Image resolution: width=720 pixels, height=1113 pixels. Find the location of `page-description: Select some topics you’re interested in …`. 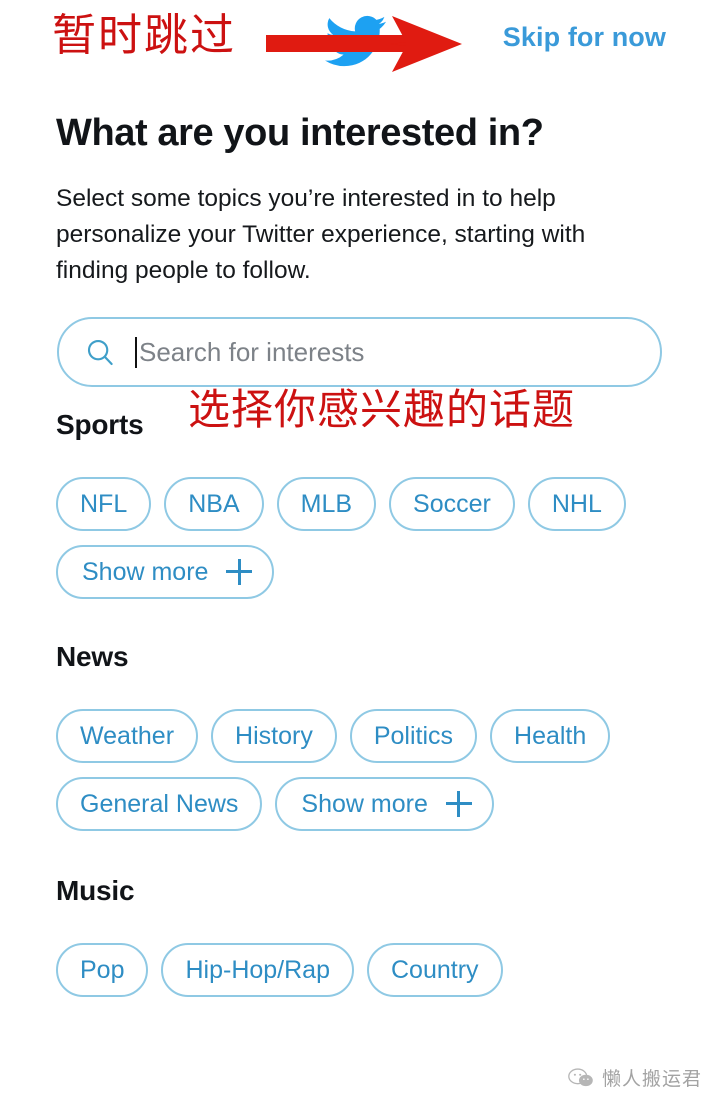

page-description: Select some topics you’re interested in … is located at coordinates (321, 234).